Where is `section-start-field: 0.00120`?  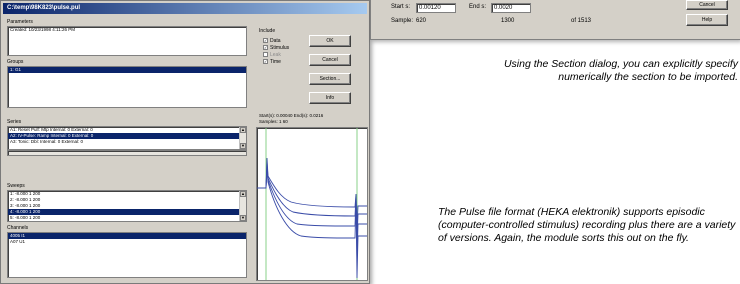
section-start-field: 0.00120 is located at coordinates (436, 8).